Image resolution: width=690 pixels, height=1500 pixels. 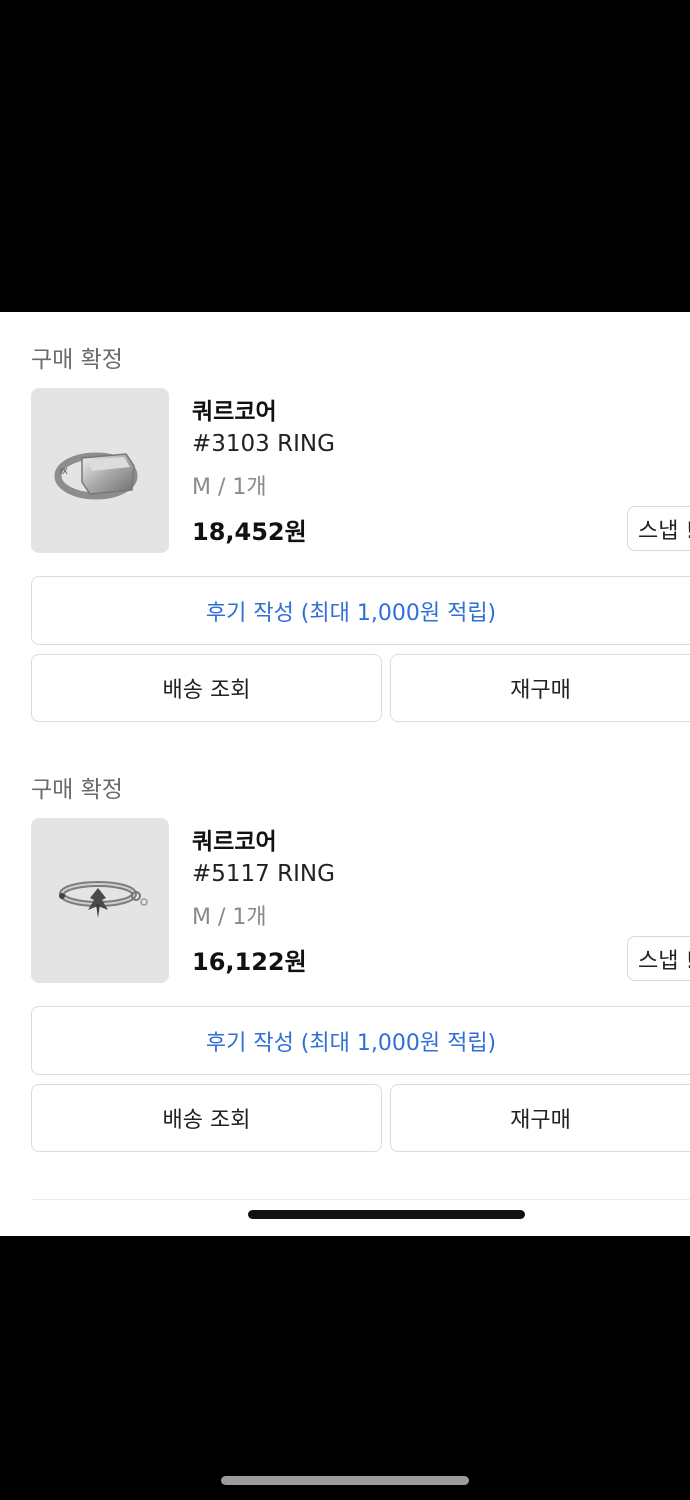 I want to click on product-thumbnail, so click(x=100, y=900).